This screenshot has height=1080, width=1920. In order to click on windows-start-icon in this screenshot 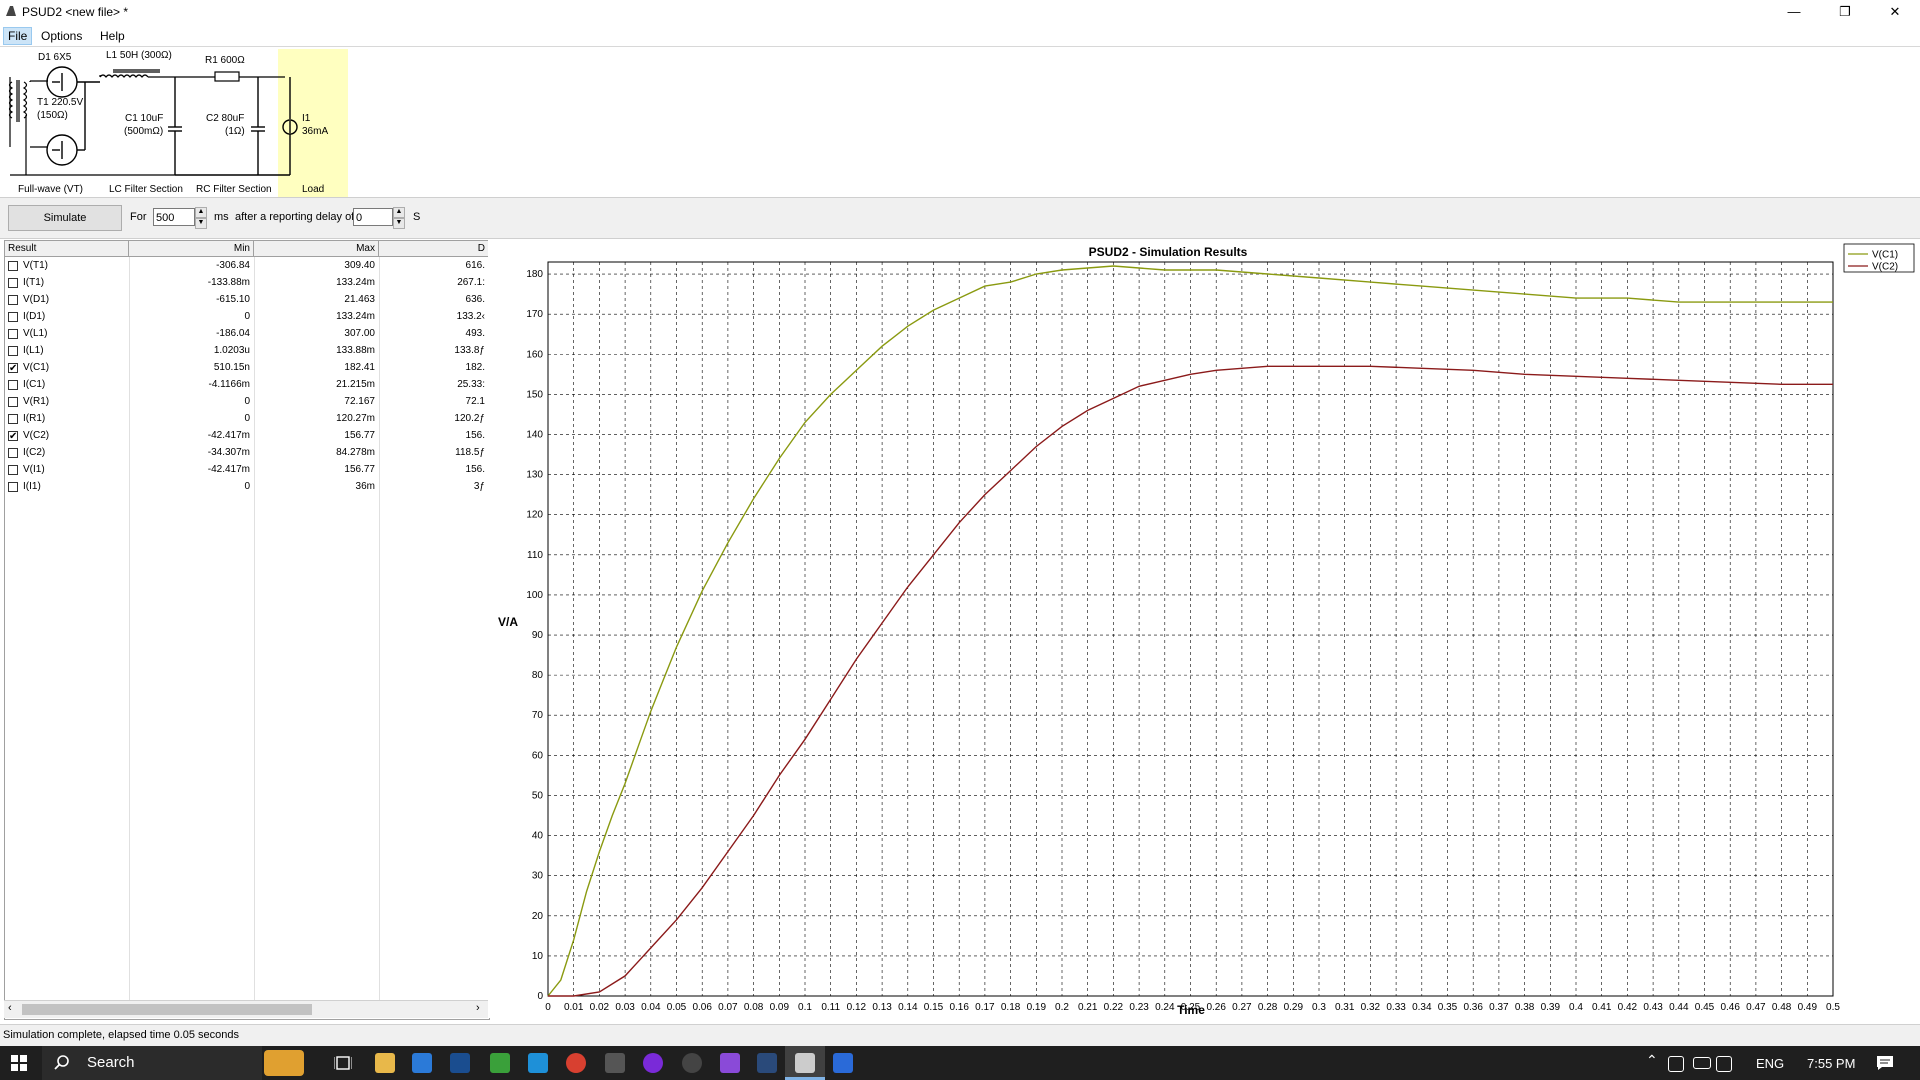, I will do `click(19, 1063)`.